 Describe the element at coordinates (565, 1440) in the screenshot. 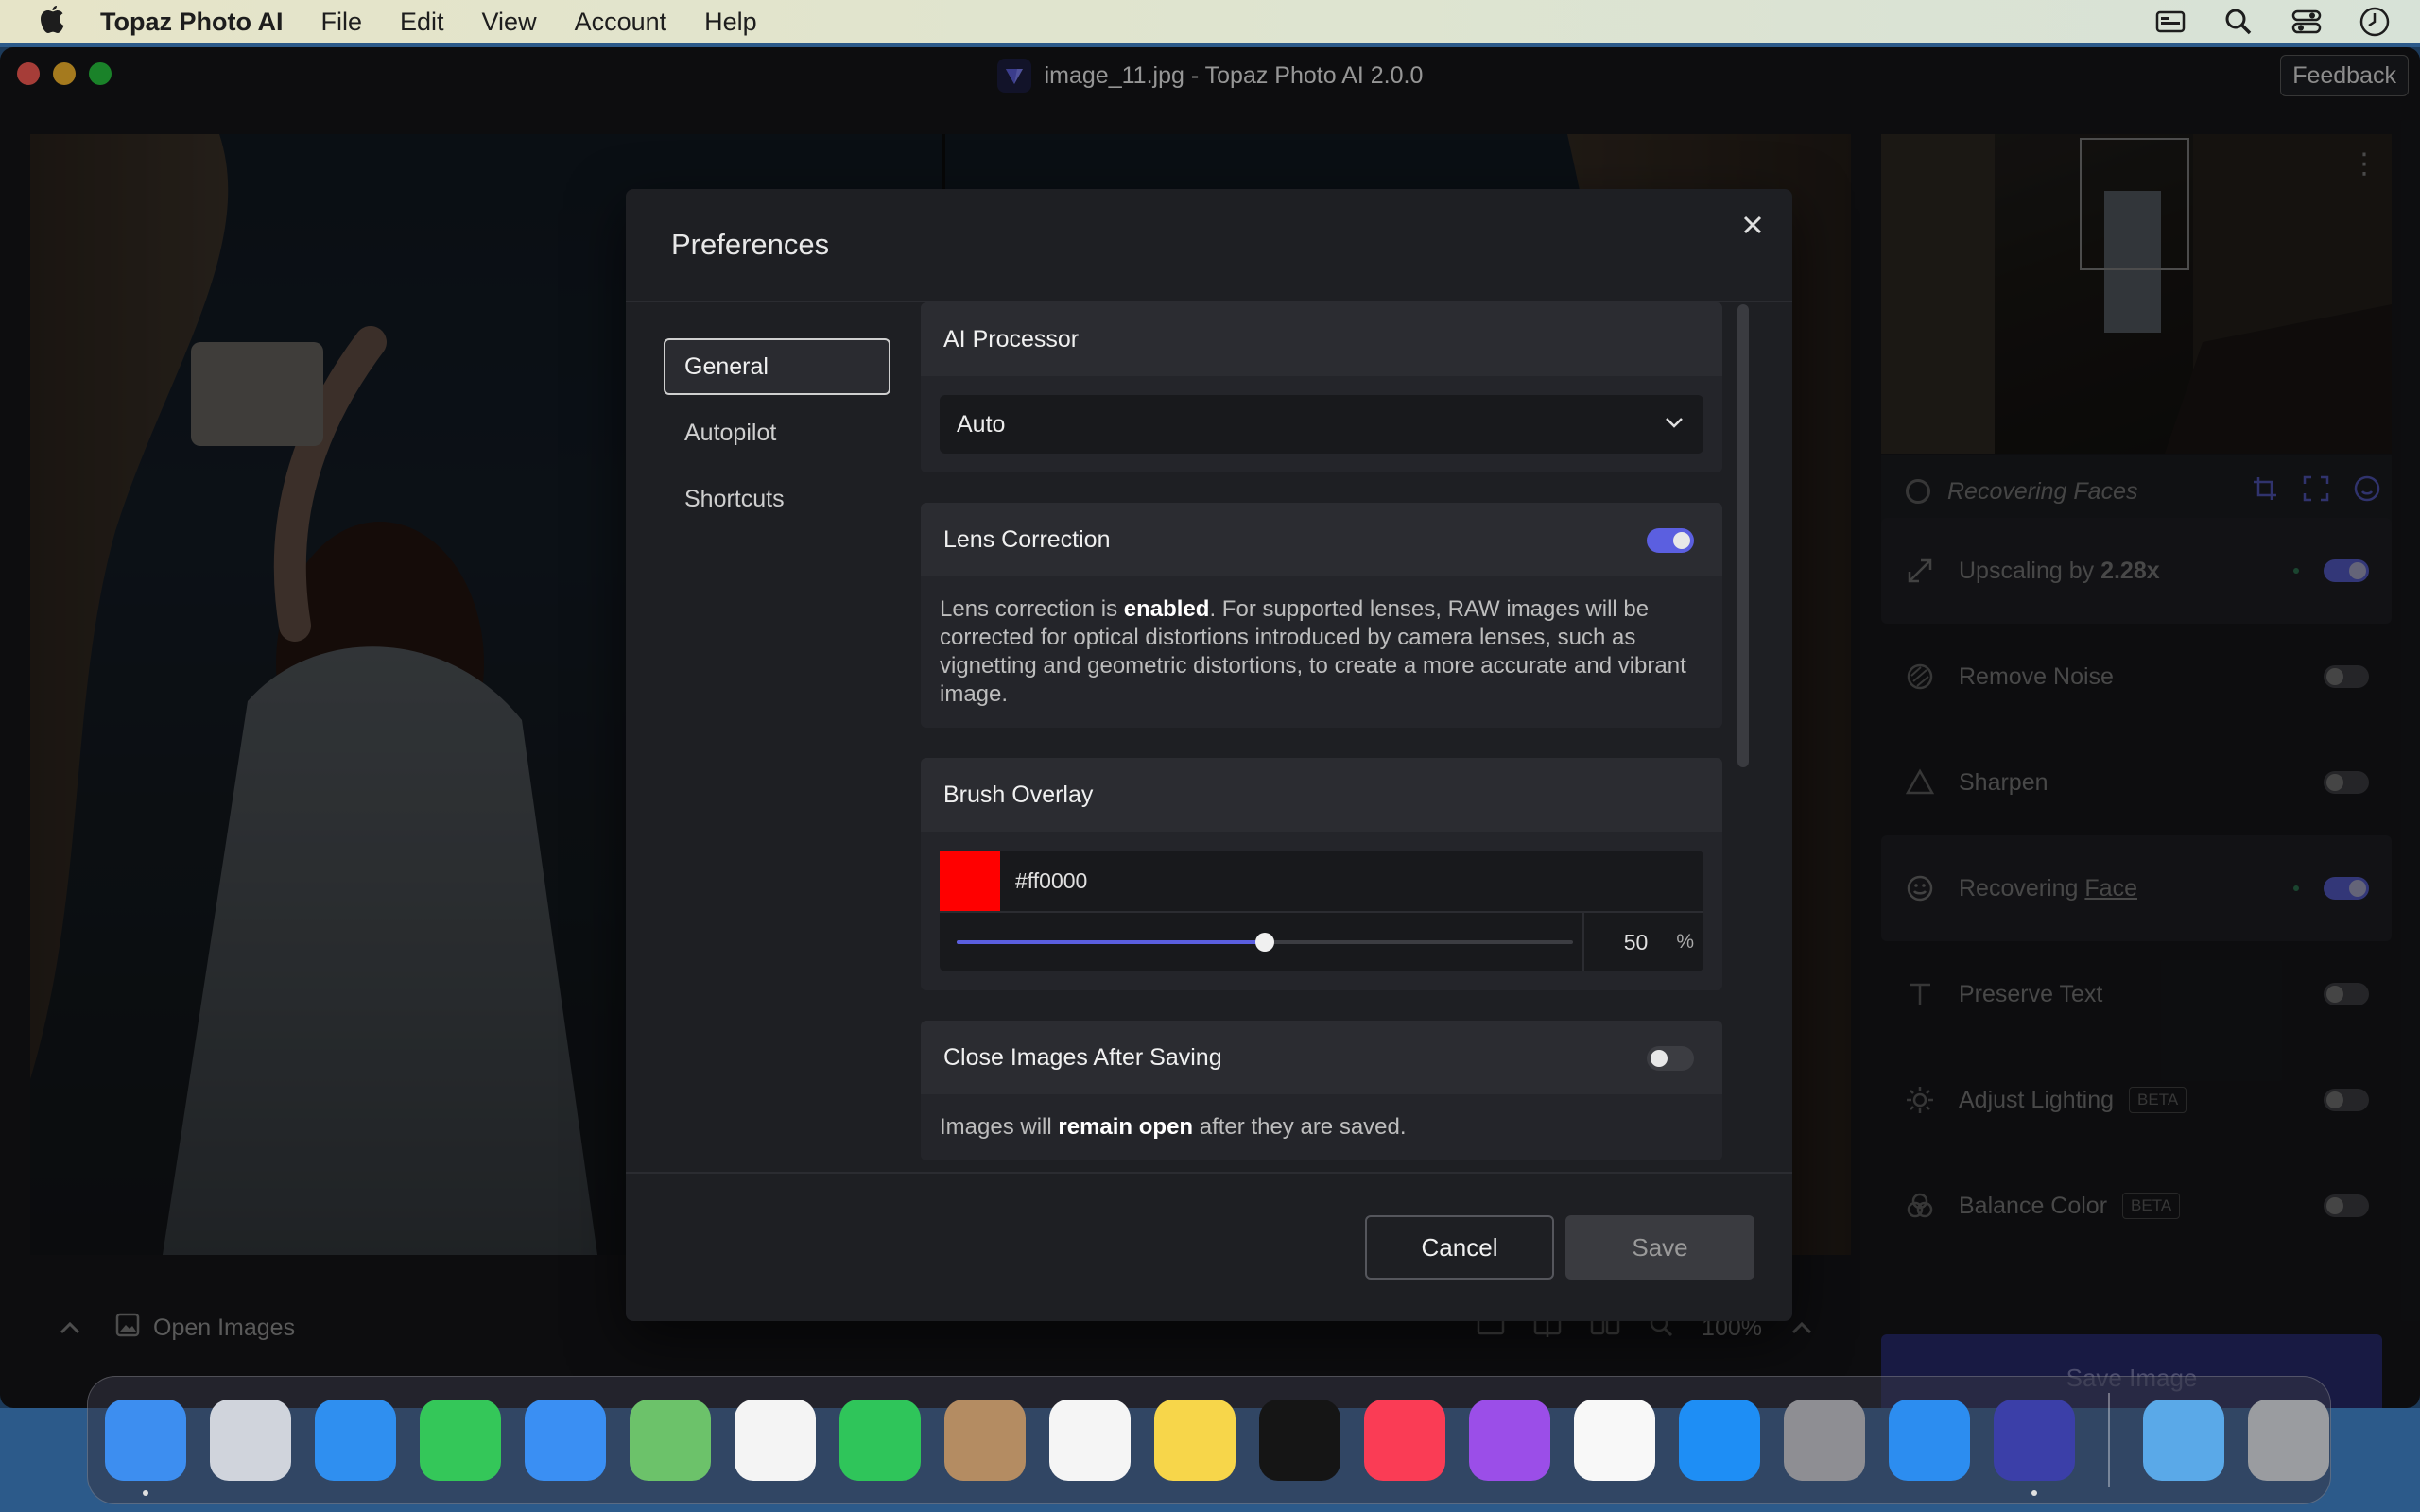

I see `mail-icon` at that location.